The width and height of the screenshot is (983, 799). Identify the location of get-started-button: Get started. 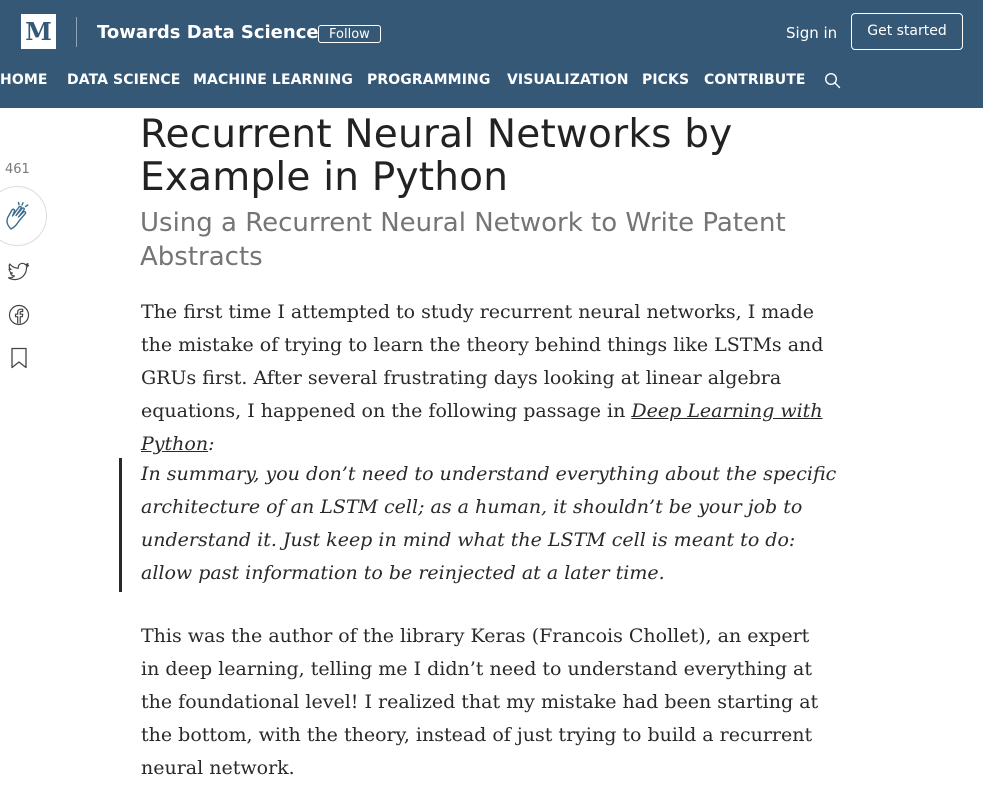
(907, 31).